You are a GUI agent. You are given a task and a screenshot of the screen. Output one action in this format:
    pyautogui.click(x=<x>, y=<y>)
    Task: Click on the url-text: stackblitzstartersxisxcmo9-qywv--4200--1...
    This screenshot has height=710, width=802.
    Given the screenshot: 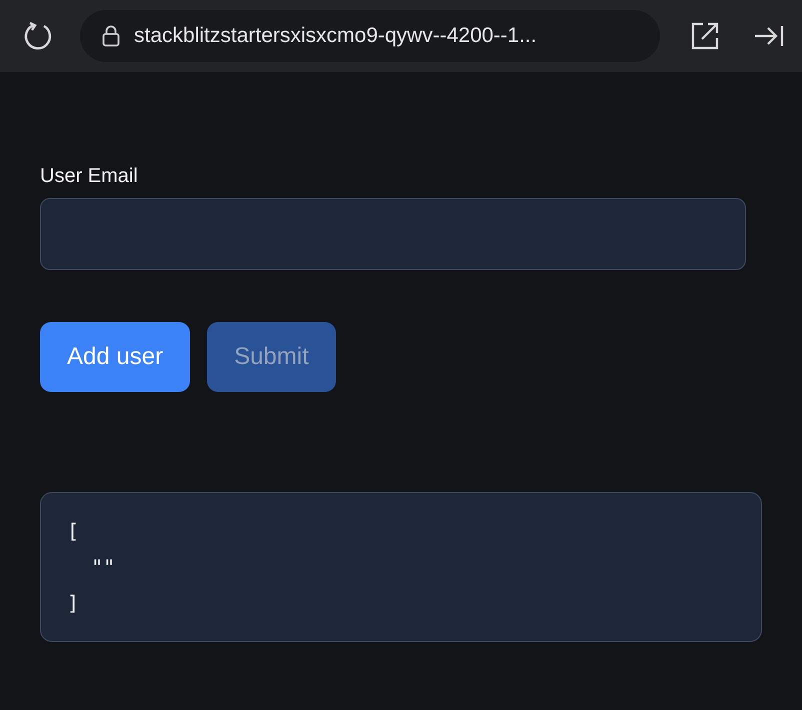 What is the action you would take?
    pyautogui.click(x=335, y=36)
    